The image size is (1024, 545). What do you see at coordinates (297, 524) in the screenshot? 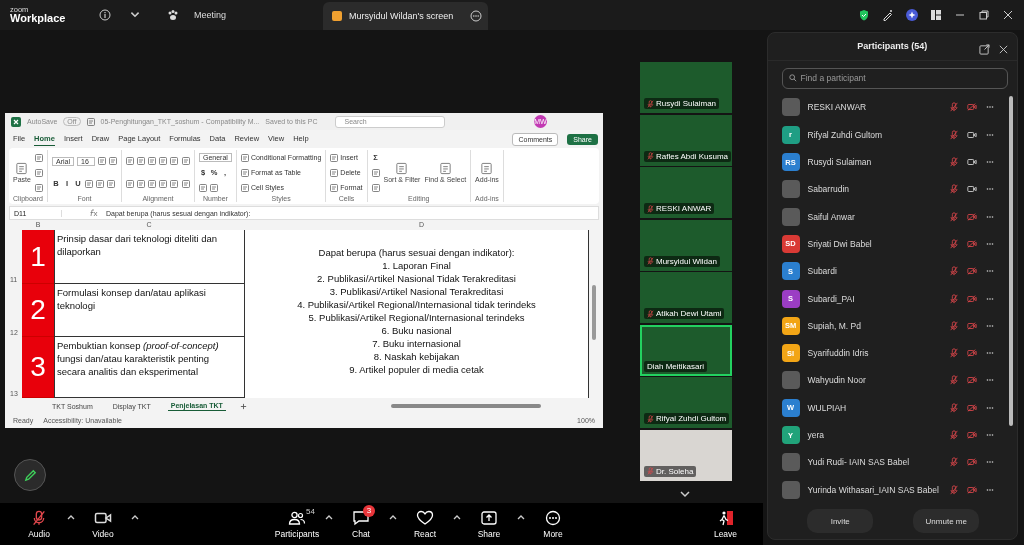
I see `participants-button: Participants 54` at bounding box center [297, 524].